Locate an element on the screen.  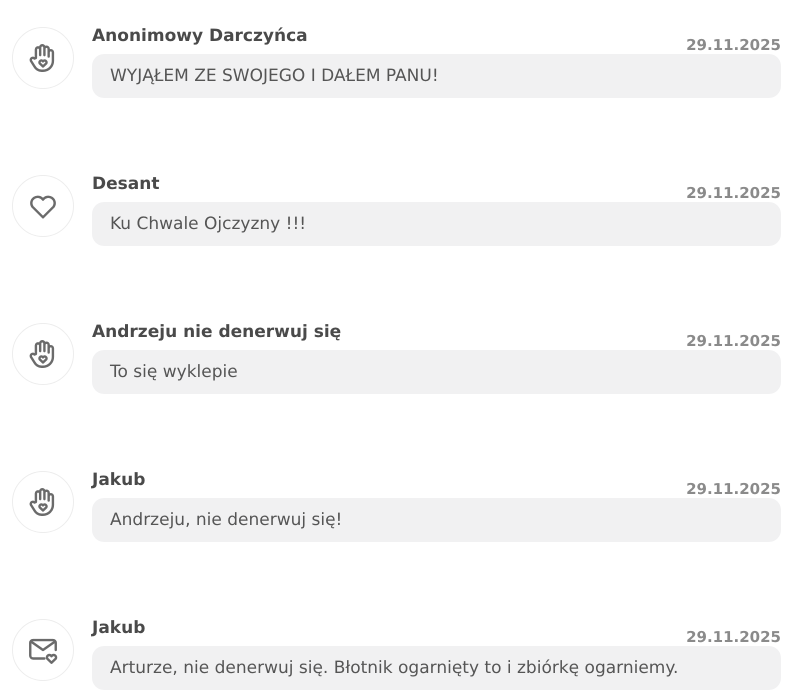
donor-name: Andrzeju nie denerwuj się is located at coordinates (217, 332).